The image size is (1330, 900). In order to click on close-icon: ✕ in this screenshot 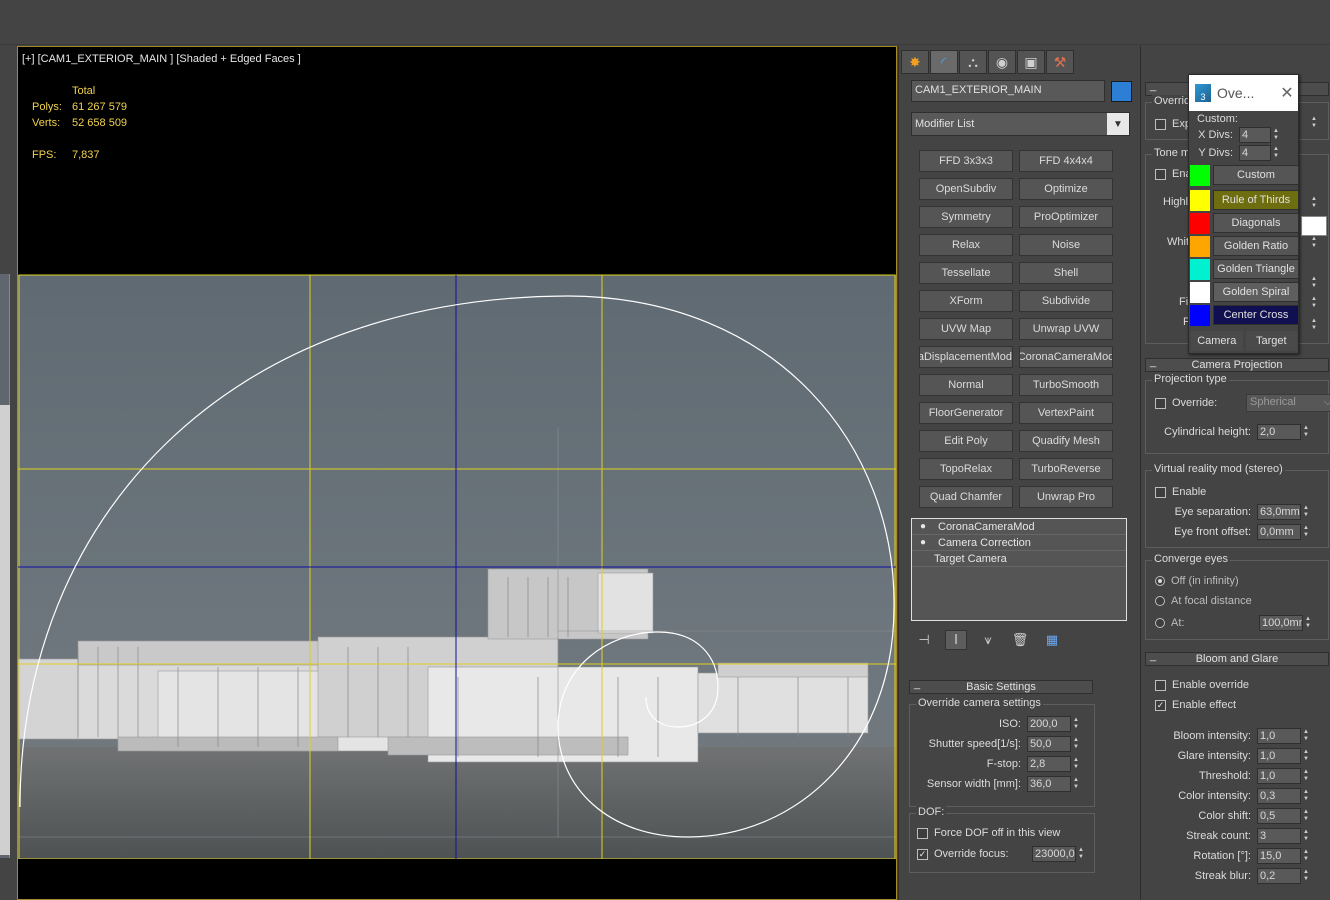, I will do `click(1287, 93)`.